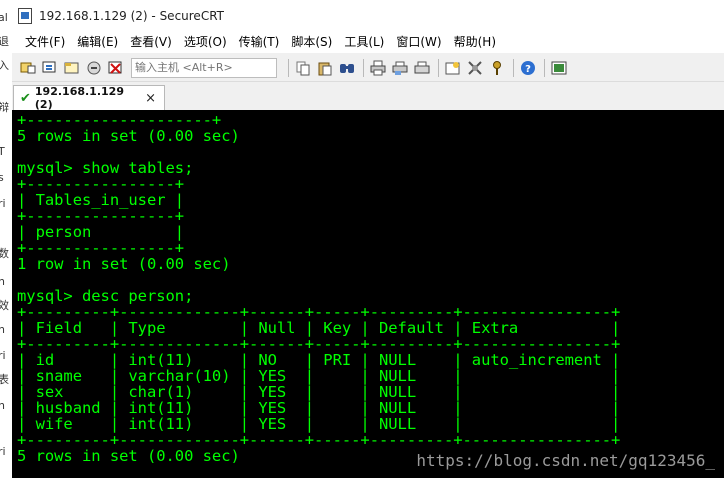  I want to click on tab-label: 192.168.1.129 (2), so click(79, 98).